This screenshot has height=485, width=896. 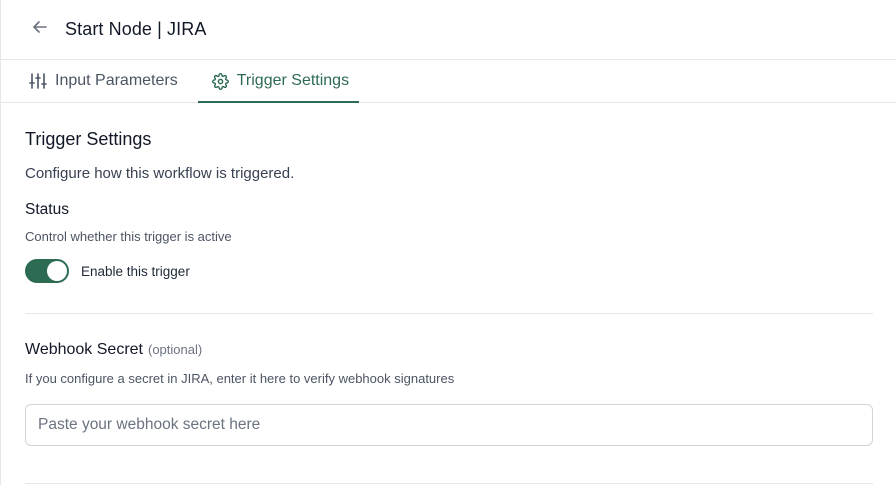 I want to click on status-description: Control whether this trigger is active, so click(x=128, y=236).